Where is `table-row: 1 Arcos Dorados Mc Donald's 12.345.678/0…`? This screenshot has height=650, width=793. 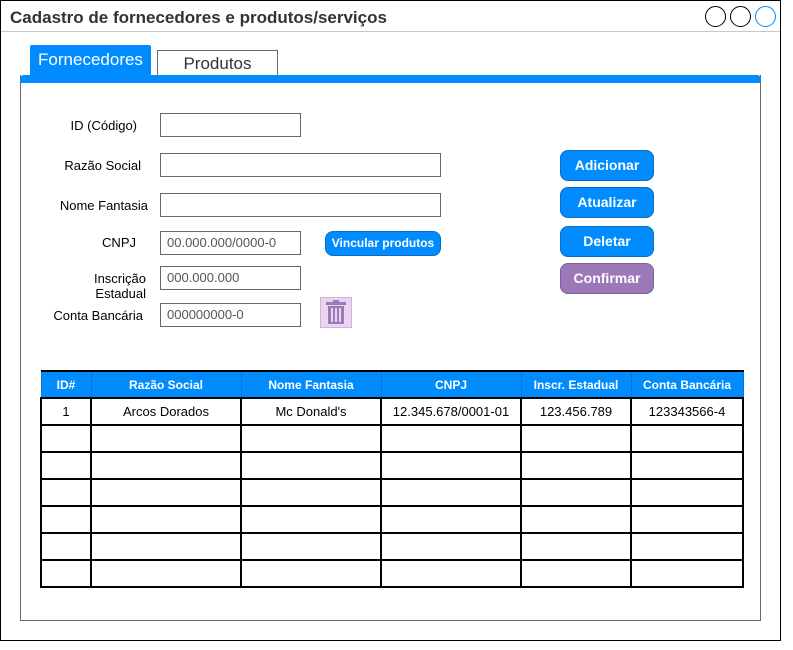
table-row: 1 Arcos Dorados Mc Donald's 12.345.678/0… is located at coordinates (392, 411).